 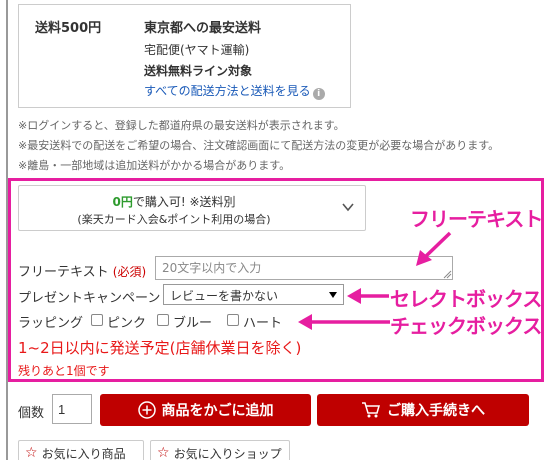 I want to click on select-arrow-icon, so click(x=333, y=295).